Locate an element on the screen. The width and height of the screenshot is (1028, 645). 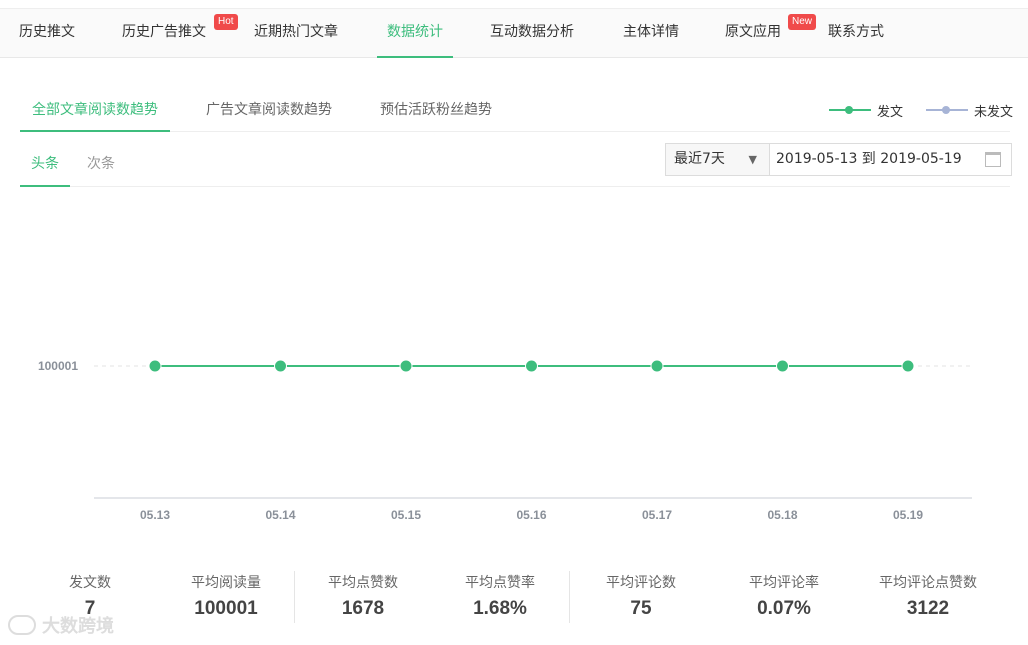
watermark-text: 大数跨境 is located at coordinates (78, 626).